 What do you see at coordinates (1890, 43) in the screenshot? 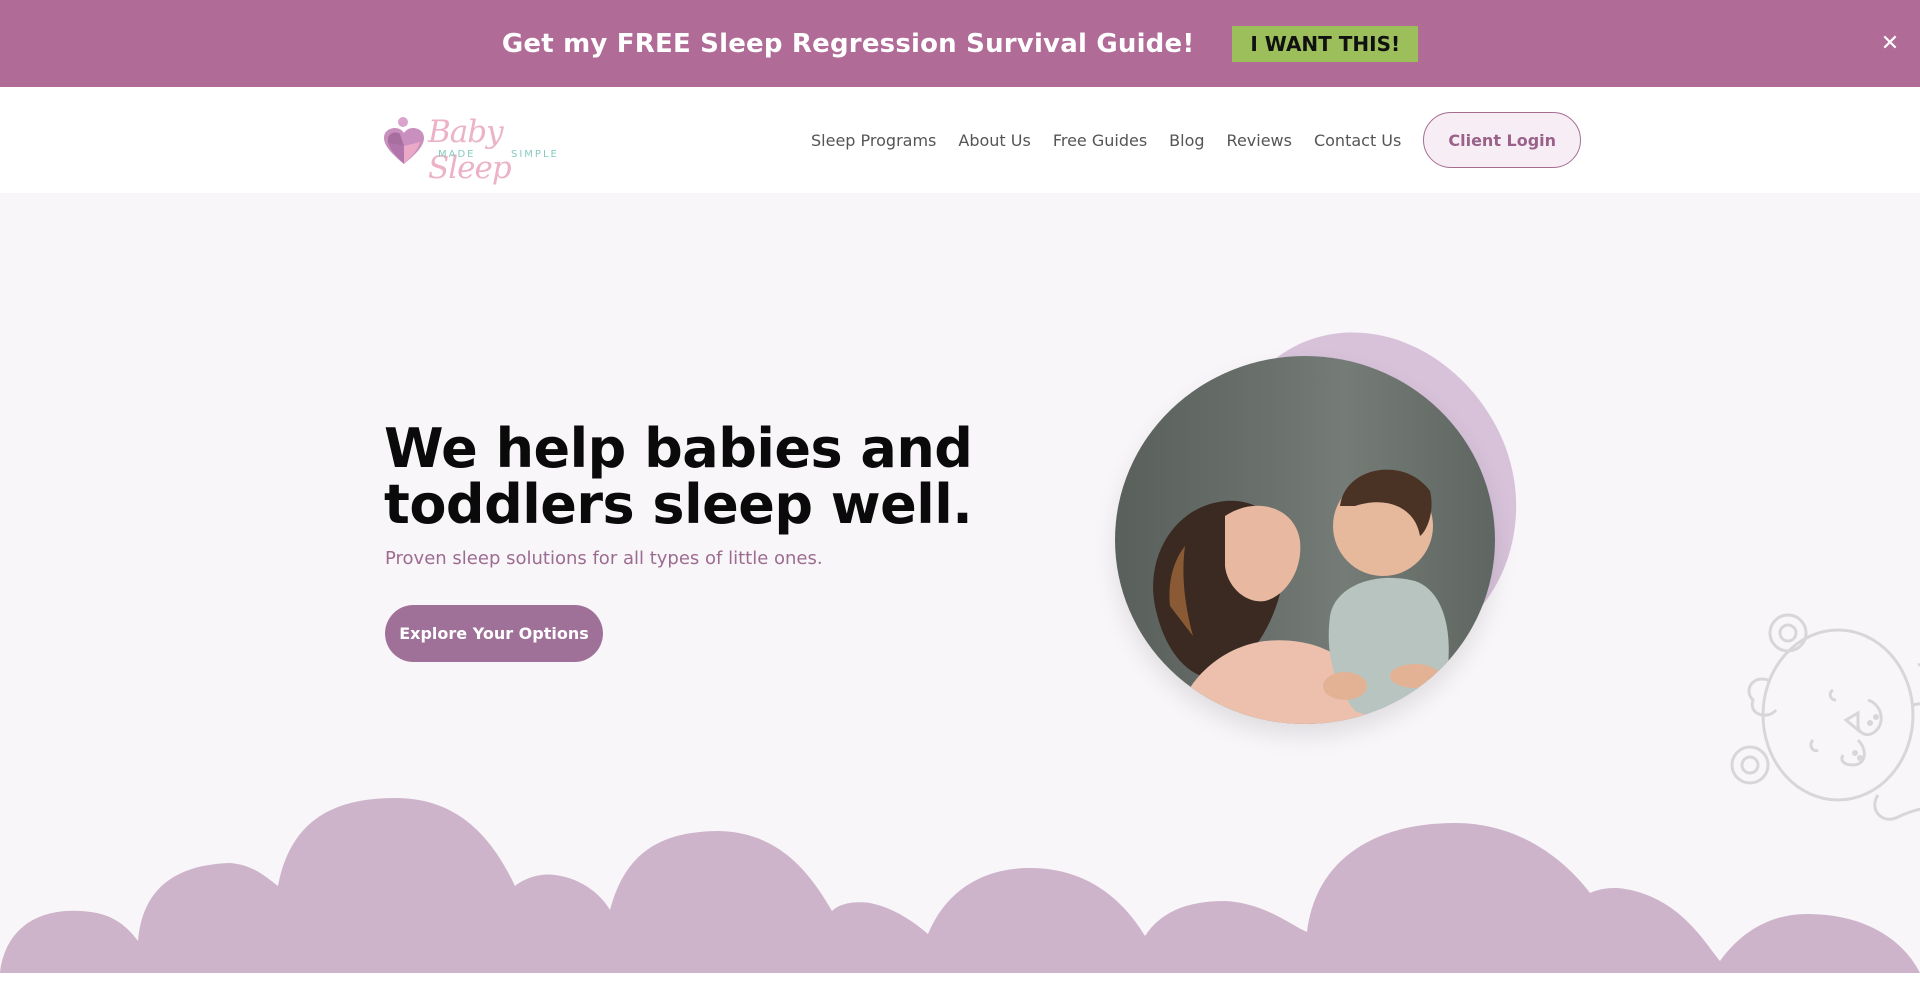
I see `close-icon: ✕` at bounding box center [1890, 43].